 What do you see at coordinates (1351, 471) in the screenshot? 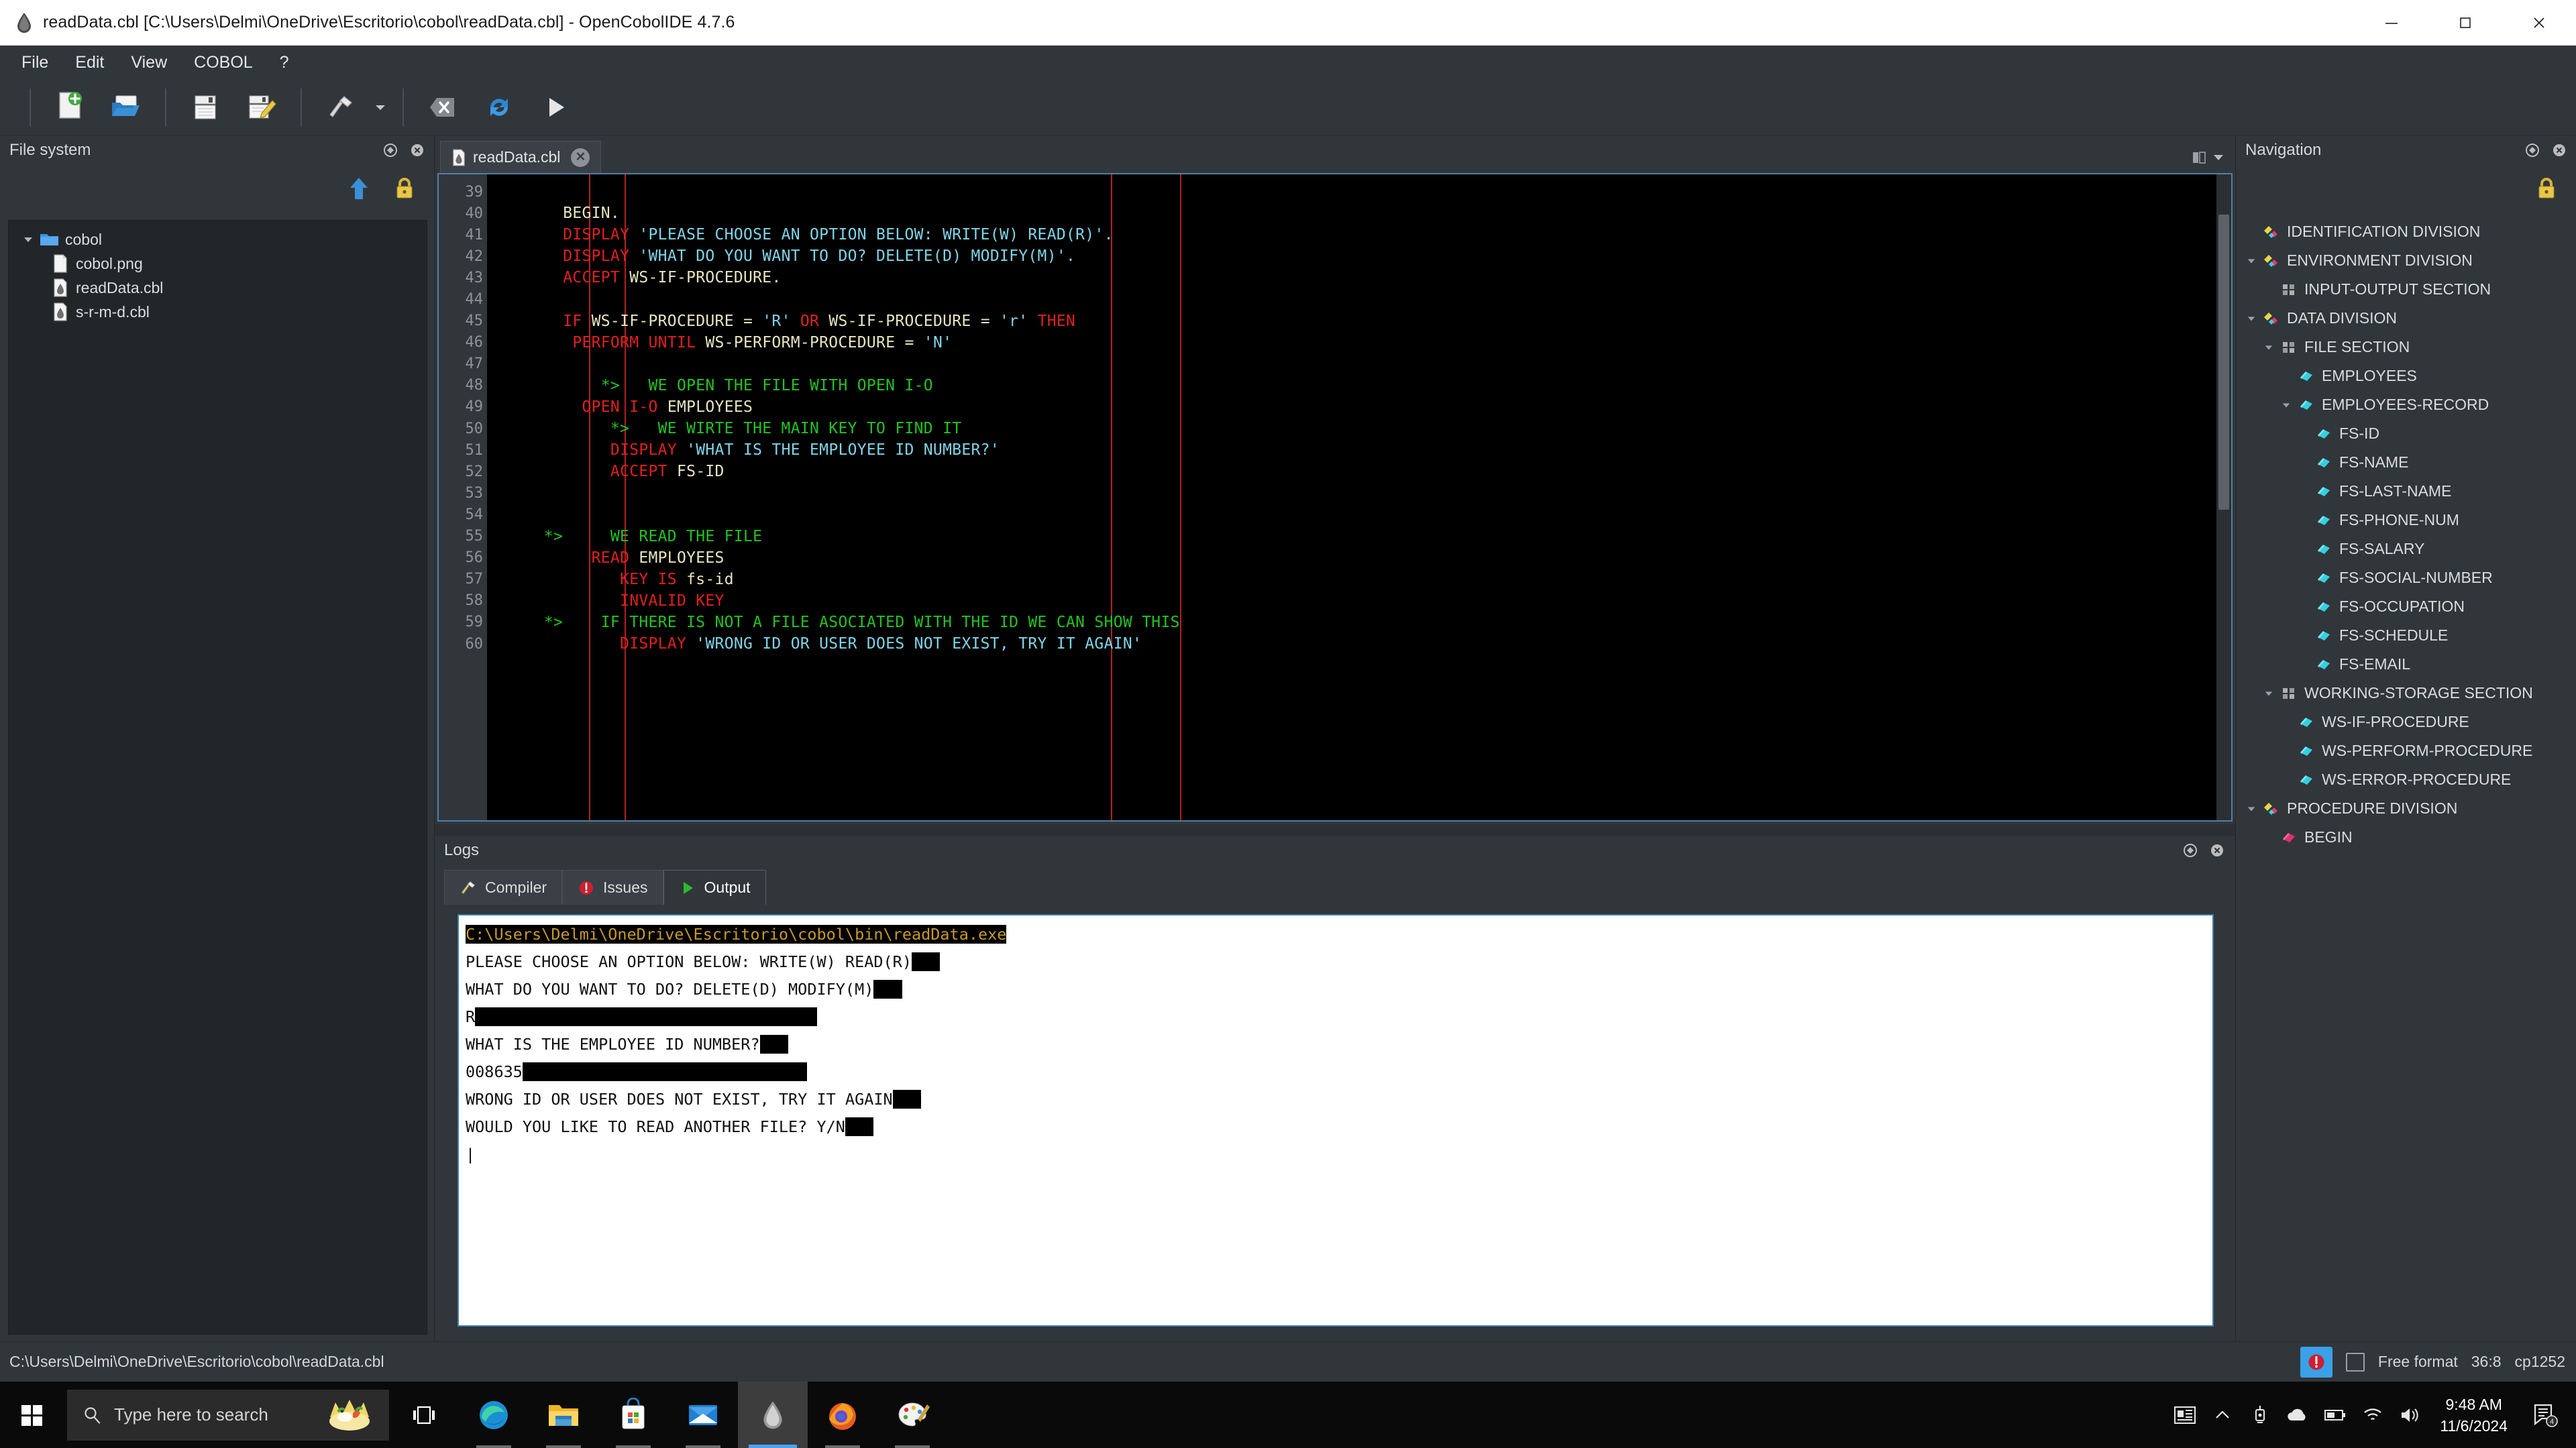
I see `code-line: ACCEPT FS-ID` at bounding box center [1351, 471].